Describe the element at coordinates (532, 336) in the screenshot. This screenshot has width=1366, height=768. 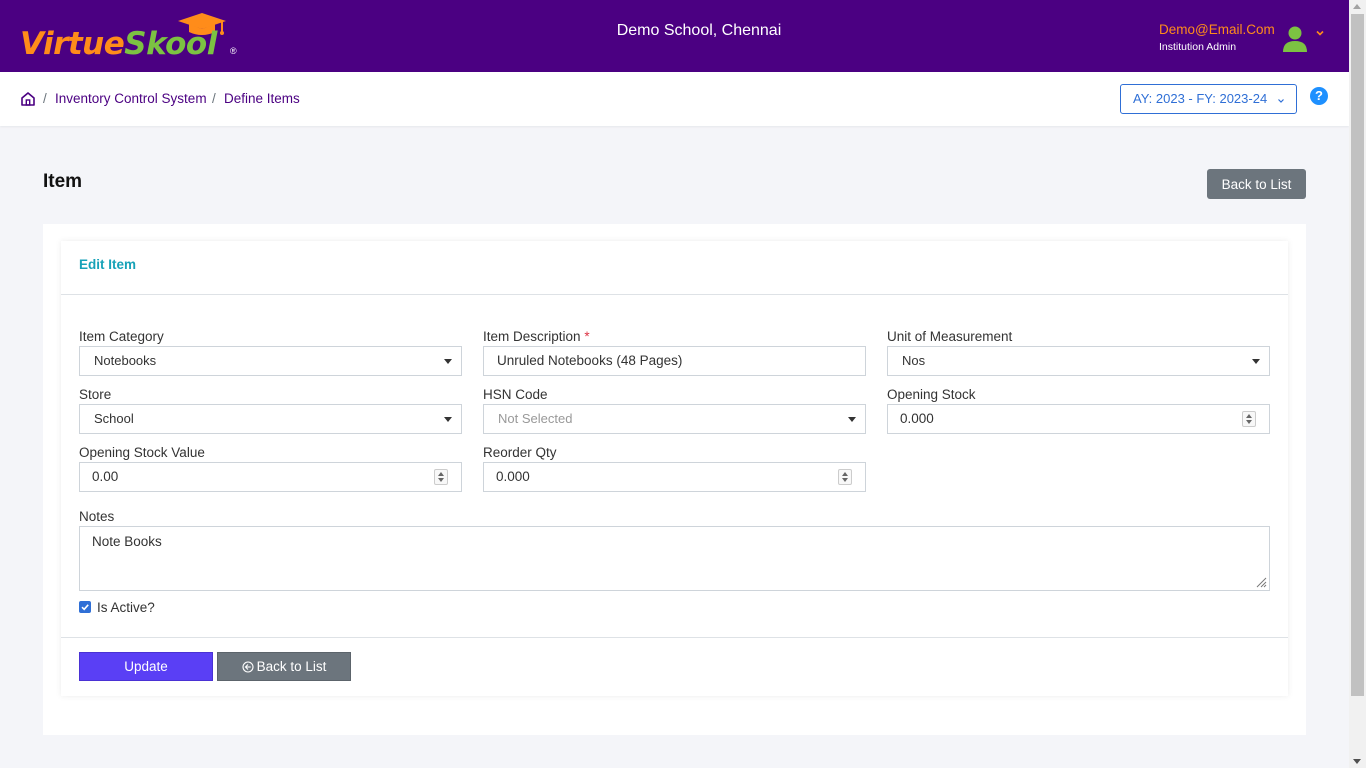
I see `item-description-label-text: Item Description` at that location.